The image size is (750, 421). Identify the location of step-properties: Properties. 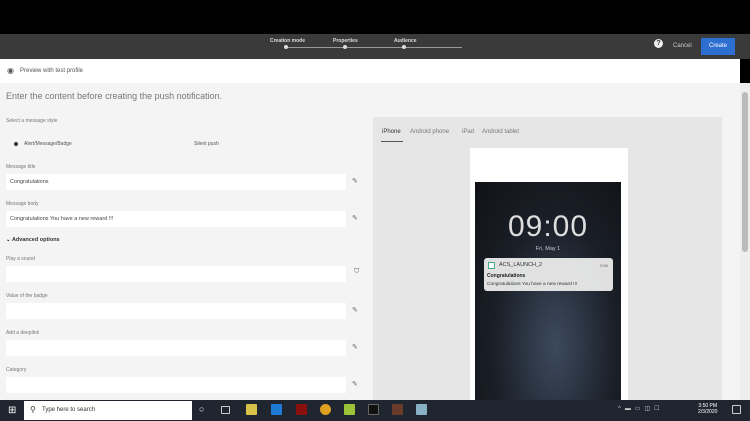
(345, 41).